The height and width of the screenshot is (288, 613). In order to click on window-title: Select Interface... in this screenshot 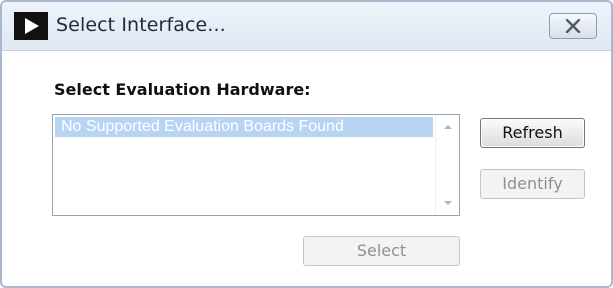, I will do `click(141, 25)`.